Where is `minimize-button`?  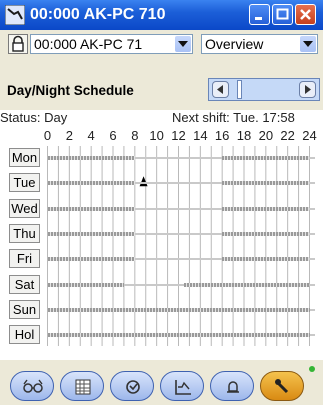 minimize-button is located at coordinates (259, 14).